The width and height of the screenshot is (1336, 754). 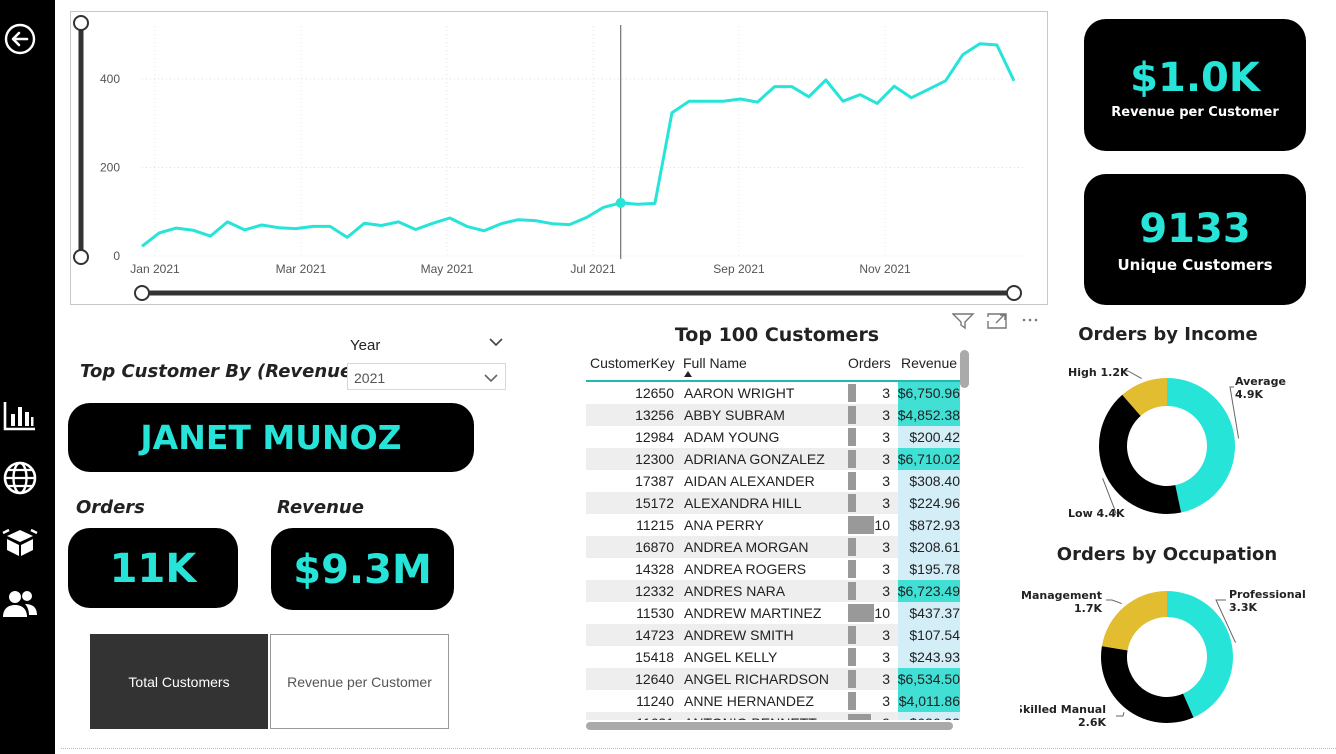 What do you see at coordinates (1195, 229) in the screenshot?
I see `kpi-value: 9133` at bounding box center [1195, 229].